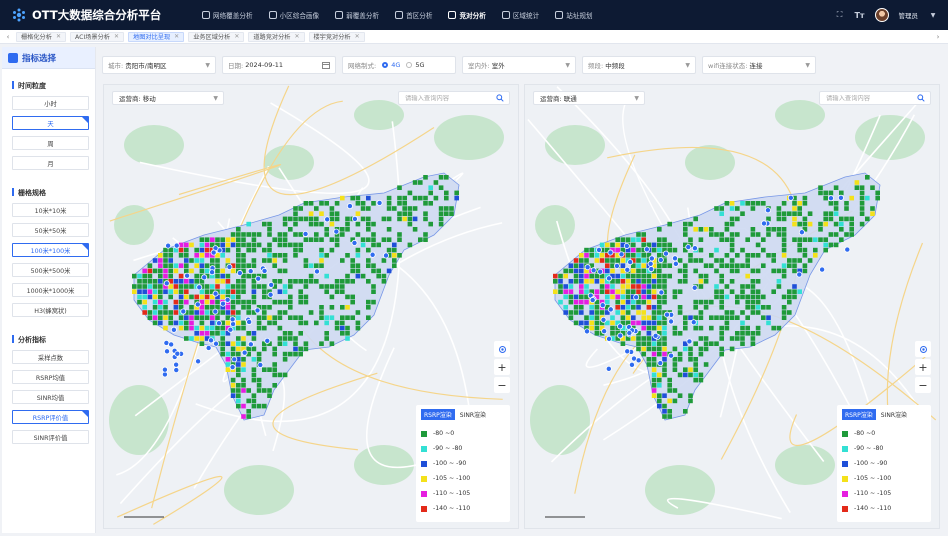  I want to click on tab-map-compare: 地图对比呈现 ✕, so click(156, 36).